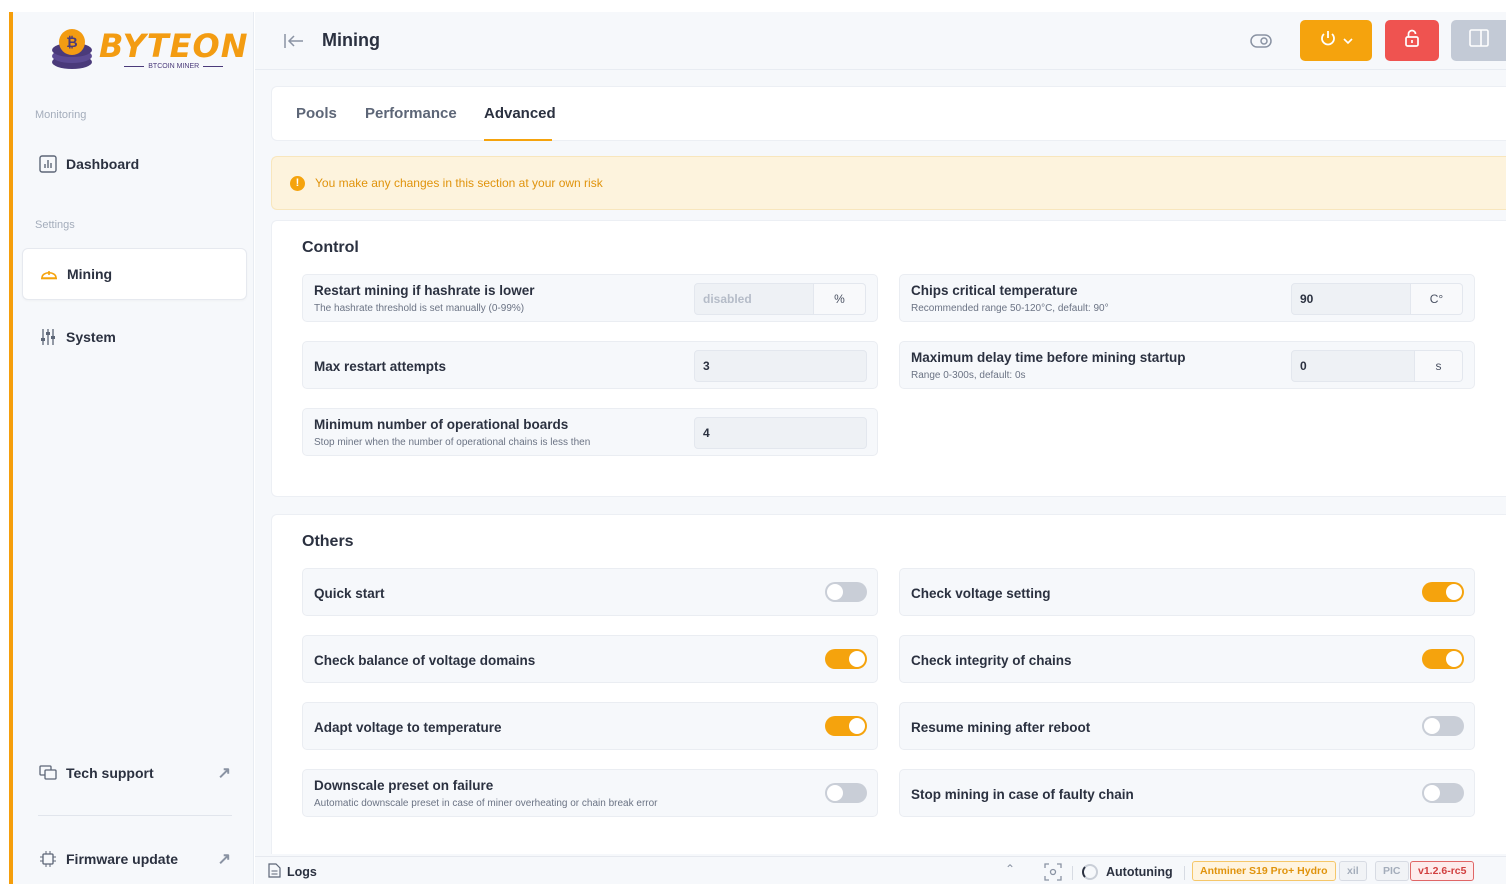 The width and height of the screenshot is (1506, 884). What do you see at coordinates (55, 225) in the screenshot?
I see `section-settings: Settings` at bounding box center [55, 225].